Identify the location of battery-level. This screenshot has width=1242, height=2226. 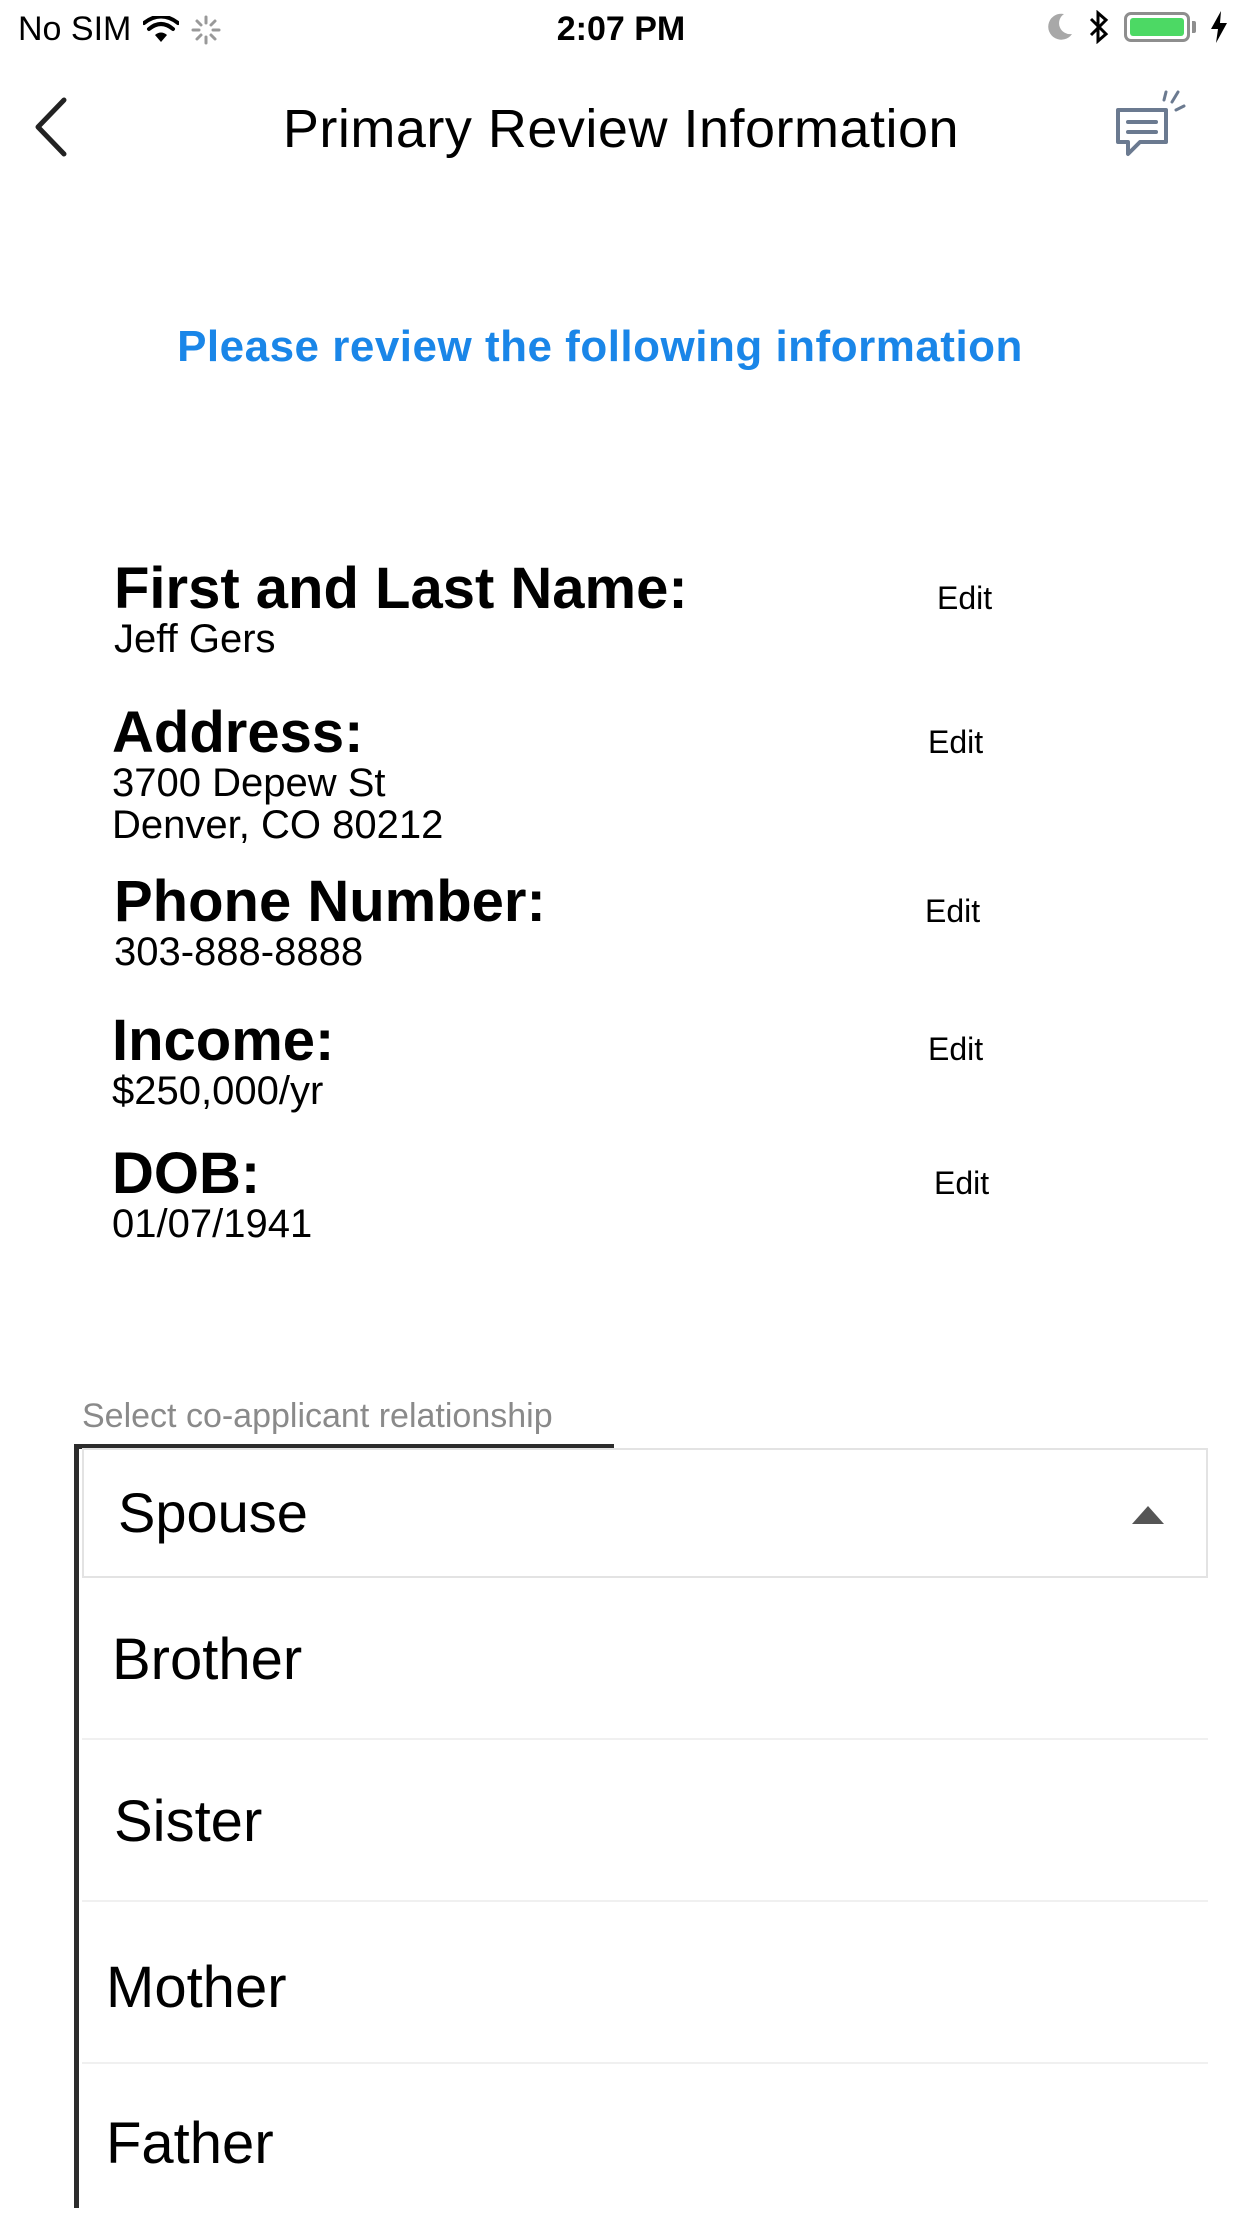
(1157, 27).